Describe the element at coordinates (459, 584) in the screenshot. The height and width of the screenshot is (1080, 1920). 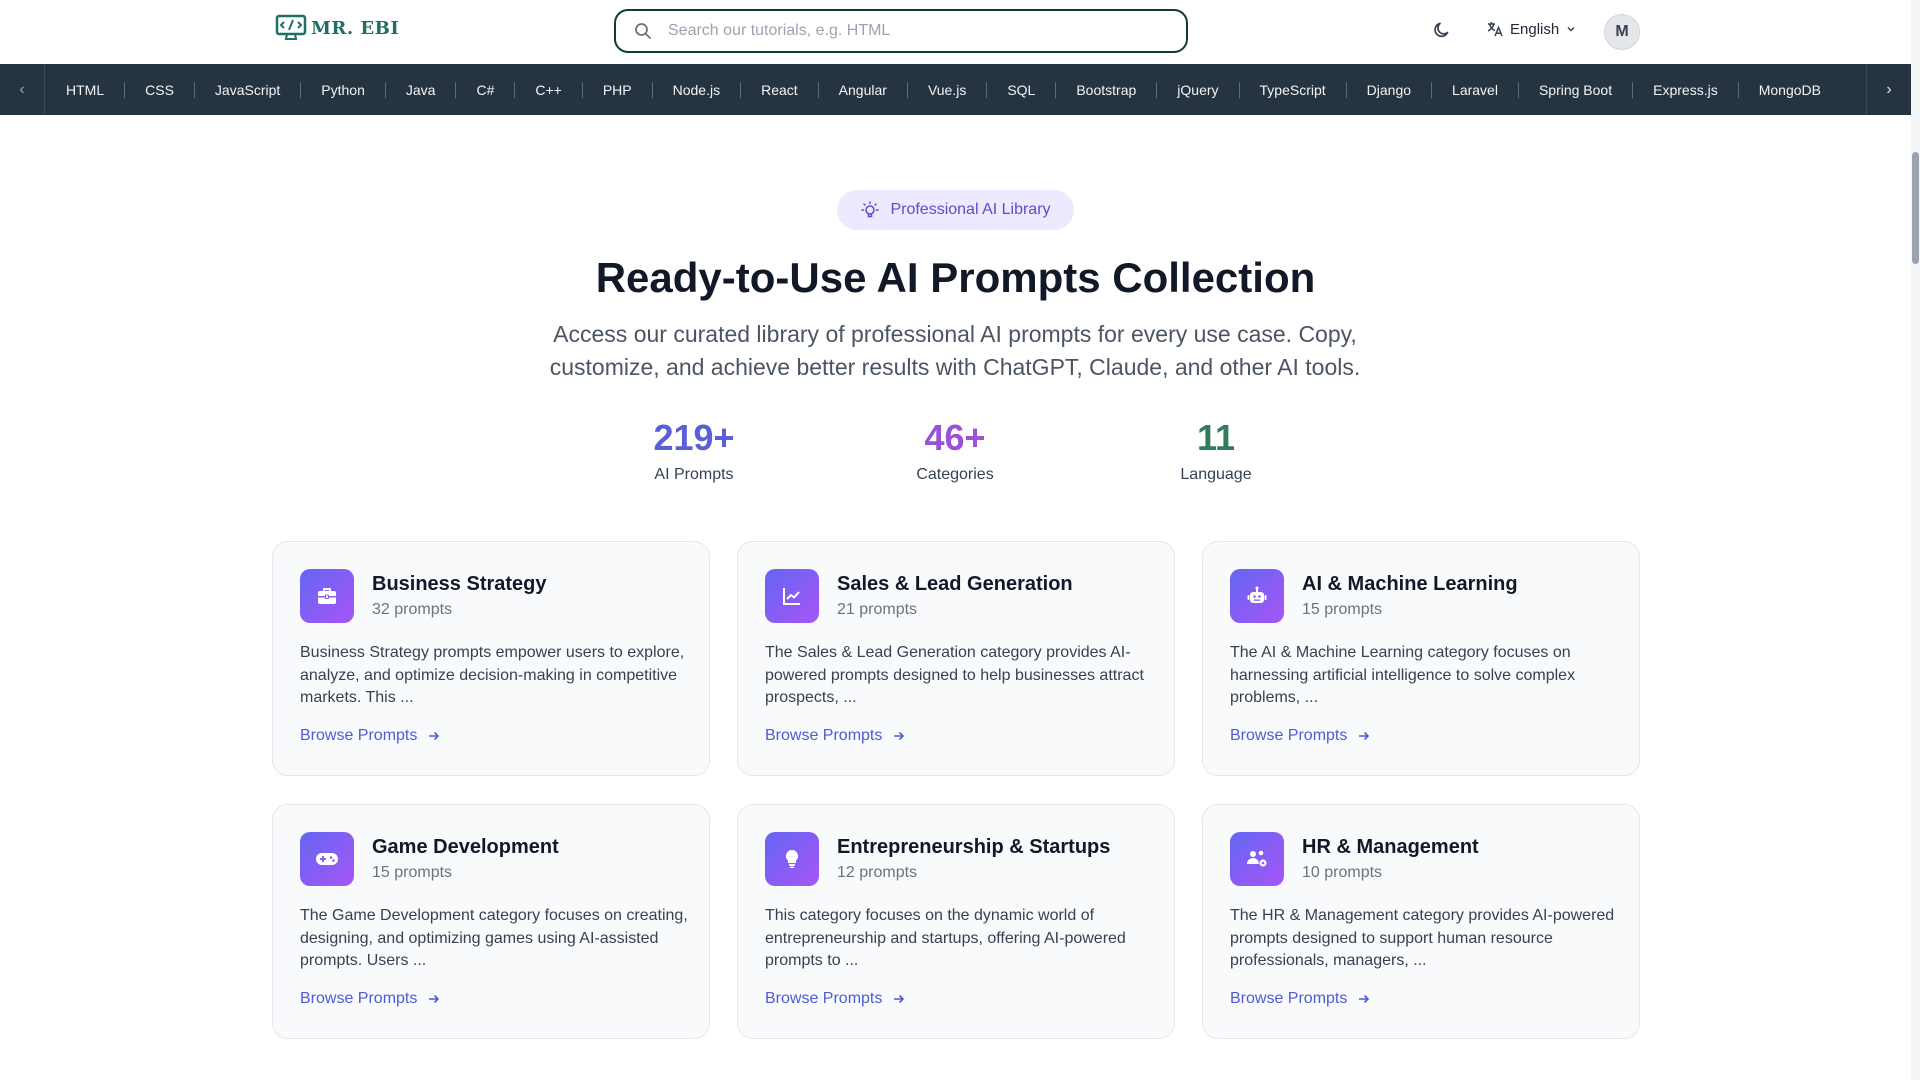
I see `card-title: Business Strategy` at that location.